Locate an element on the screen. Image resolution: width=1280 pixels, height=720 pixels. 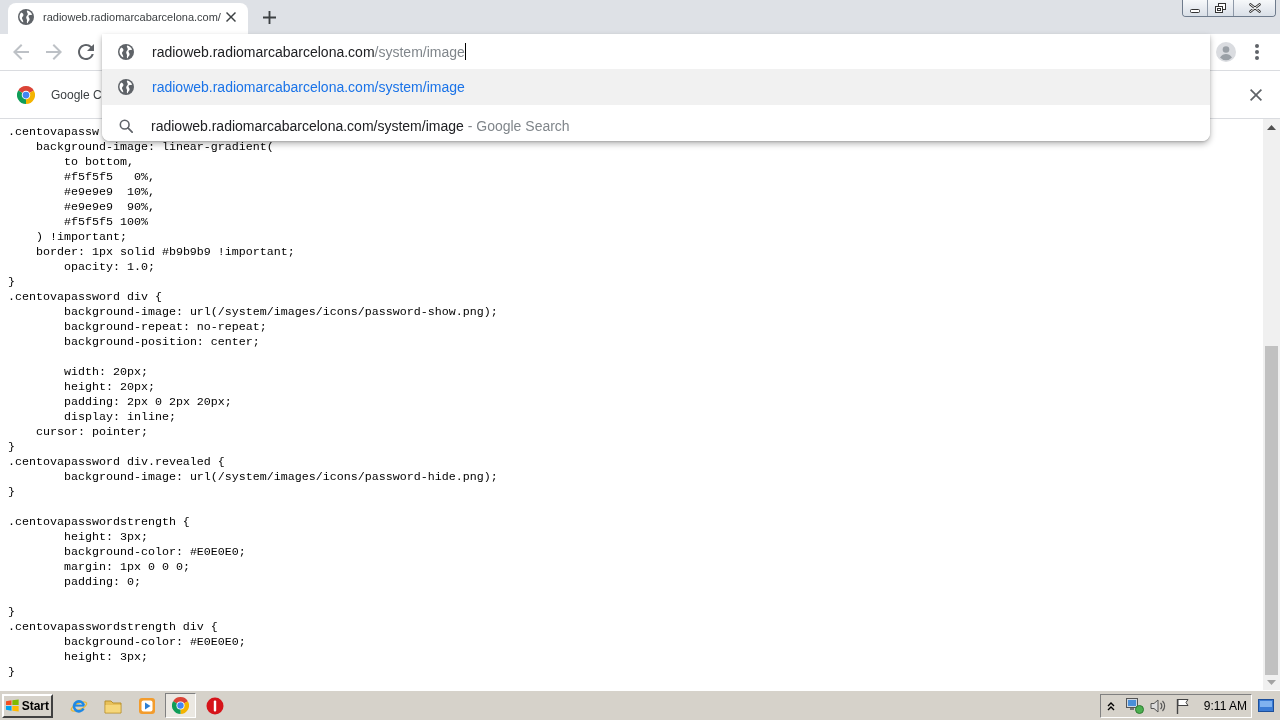
flag-logo-icon is located at coordinates (12, 705).